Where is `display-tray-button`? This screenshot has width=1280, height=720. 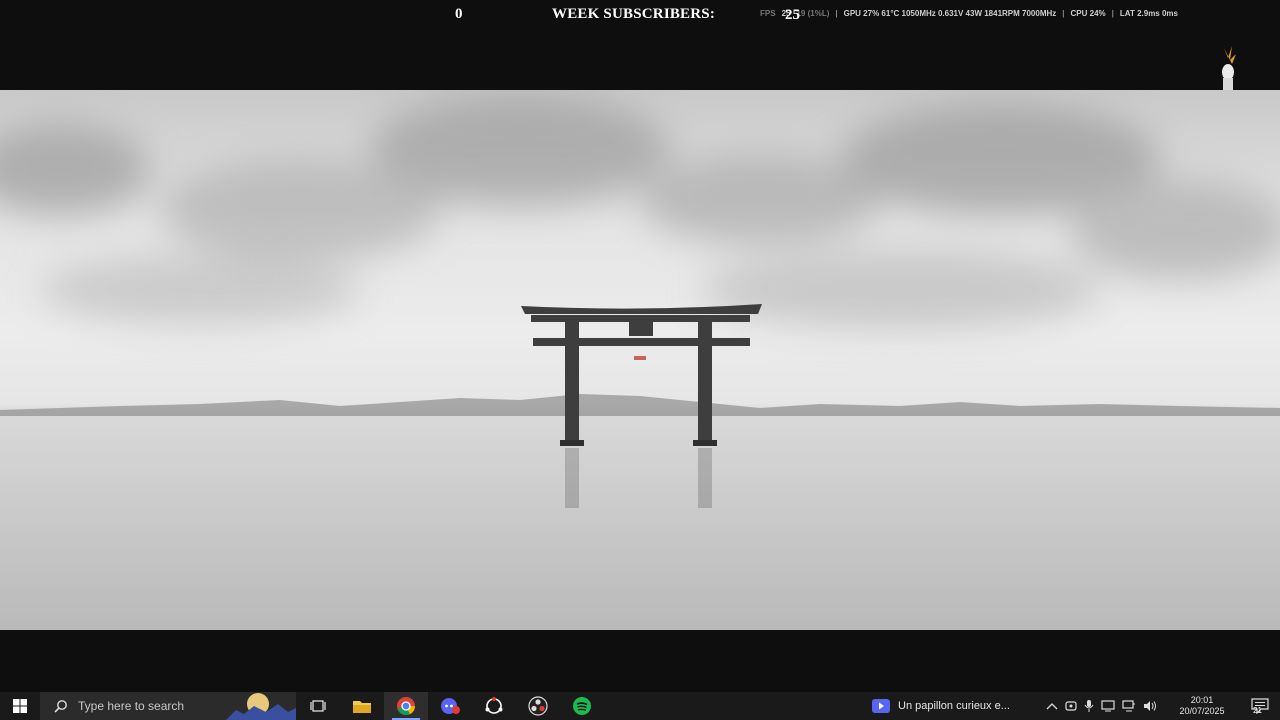 display-tray-button is located at coordinates (1108, 706).